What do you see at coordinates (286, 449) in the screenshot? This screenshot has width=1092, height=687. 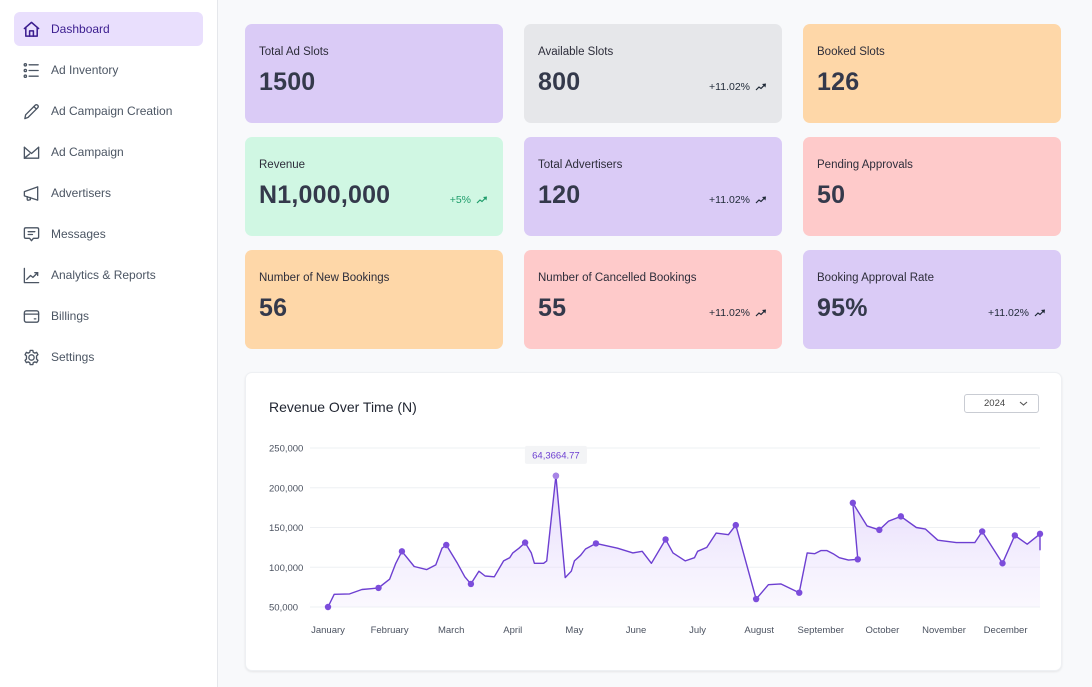 I see `y-tick-label: 250,000` at bounding box center [286, 449].